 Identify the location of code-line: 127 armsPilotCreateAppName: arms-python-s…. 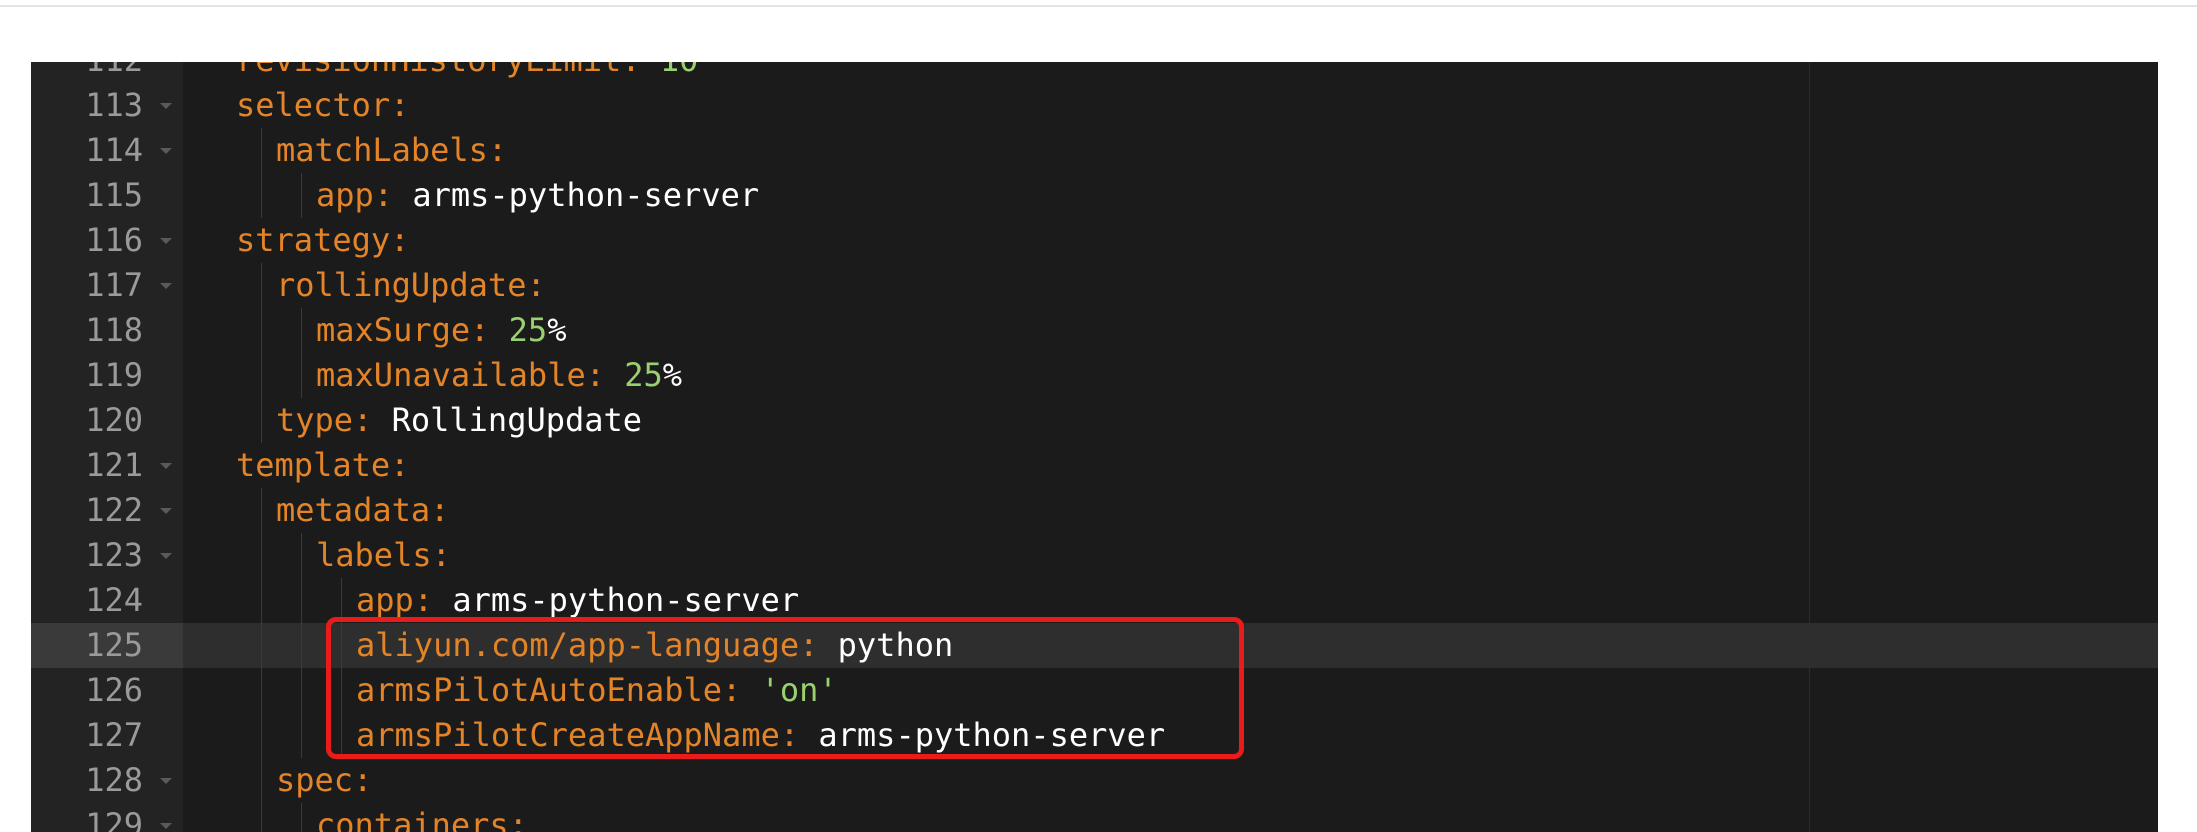
(1094, 735).